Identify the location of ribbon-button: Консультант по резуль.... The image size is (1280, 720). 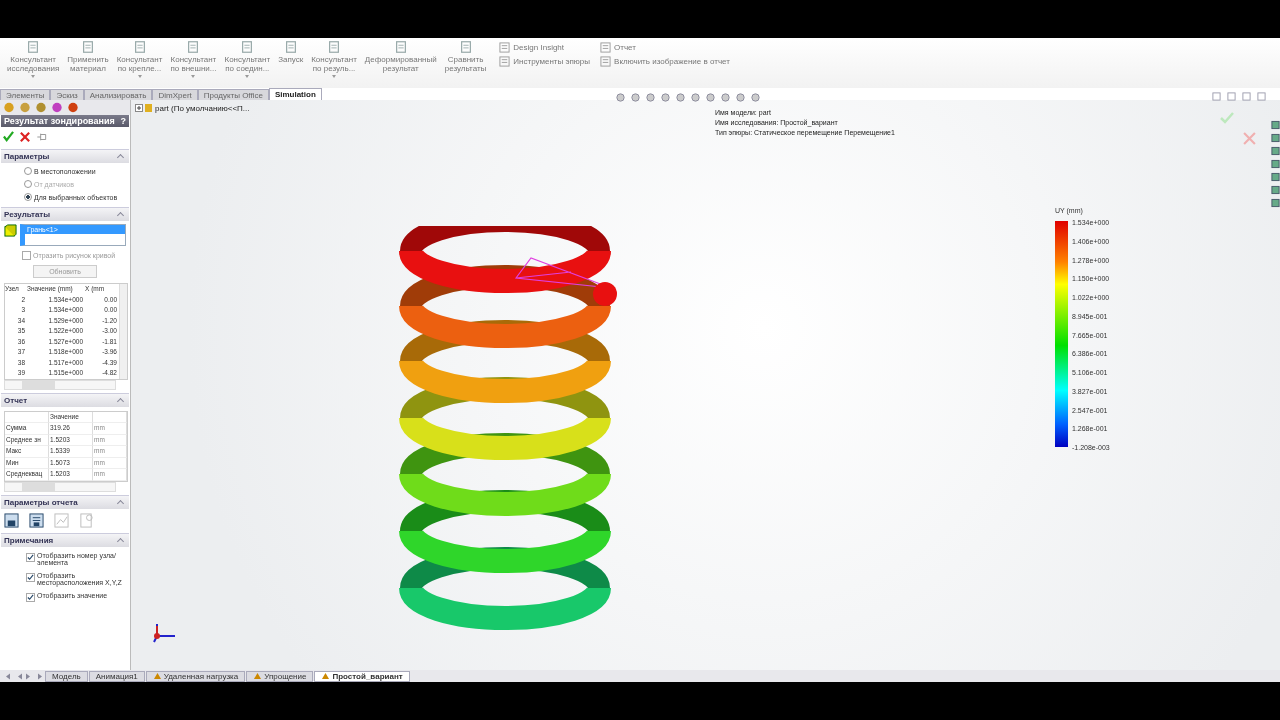
(334, 60).